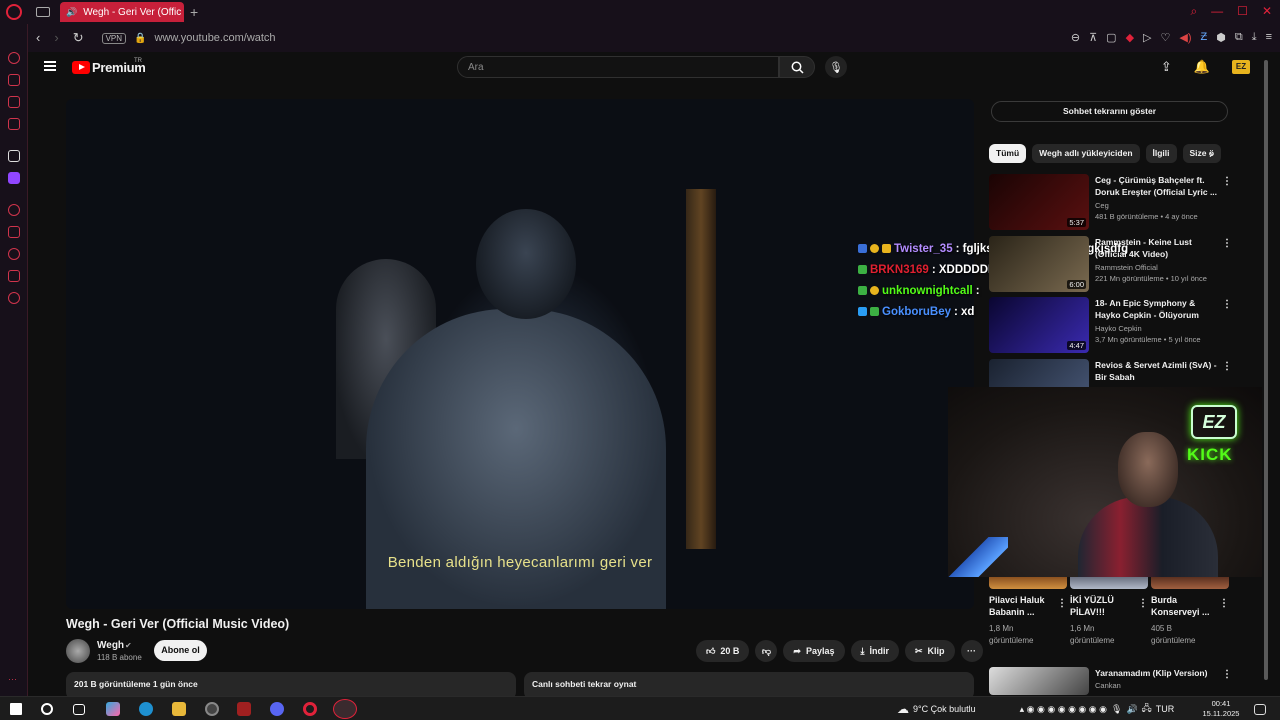 The height and width of the screenshot is (720, 1280). Describe the element at coordinates (1039, 202) in the screenshot. I see `video-thumbnail: 5:37` at that location.